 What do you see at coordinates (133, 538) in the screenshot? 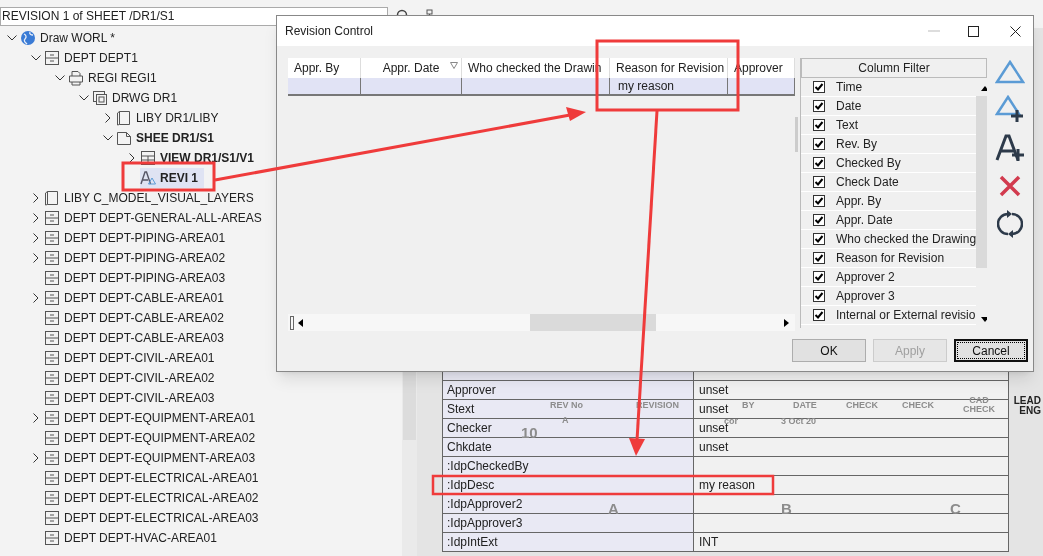
I see `tree-item: DEPT DEPT-HVAC-AREA01` at bounding box center [133, 538].